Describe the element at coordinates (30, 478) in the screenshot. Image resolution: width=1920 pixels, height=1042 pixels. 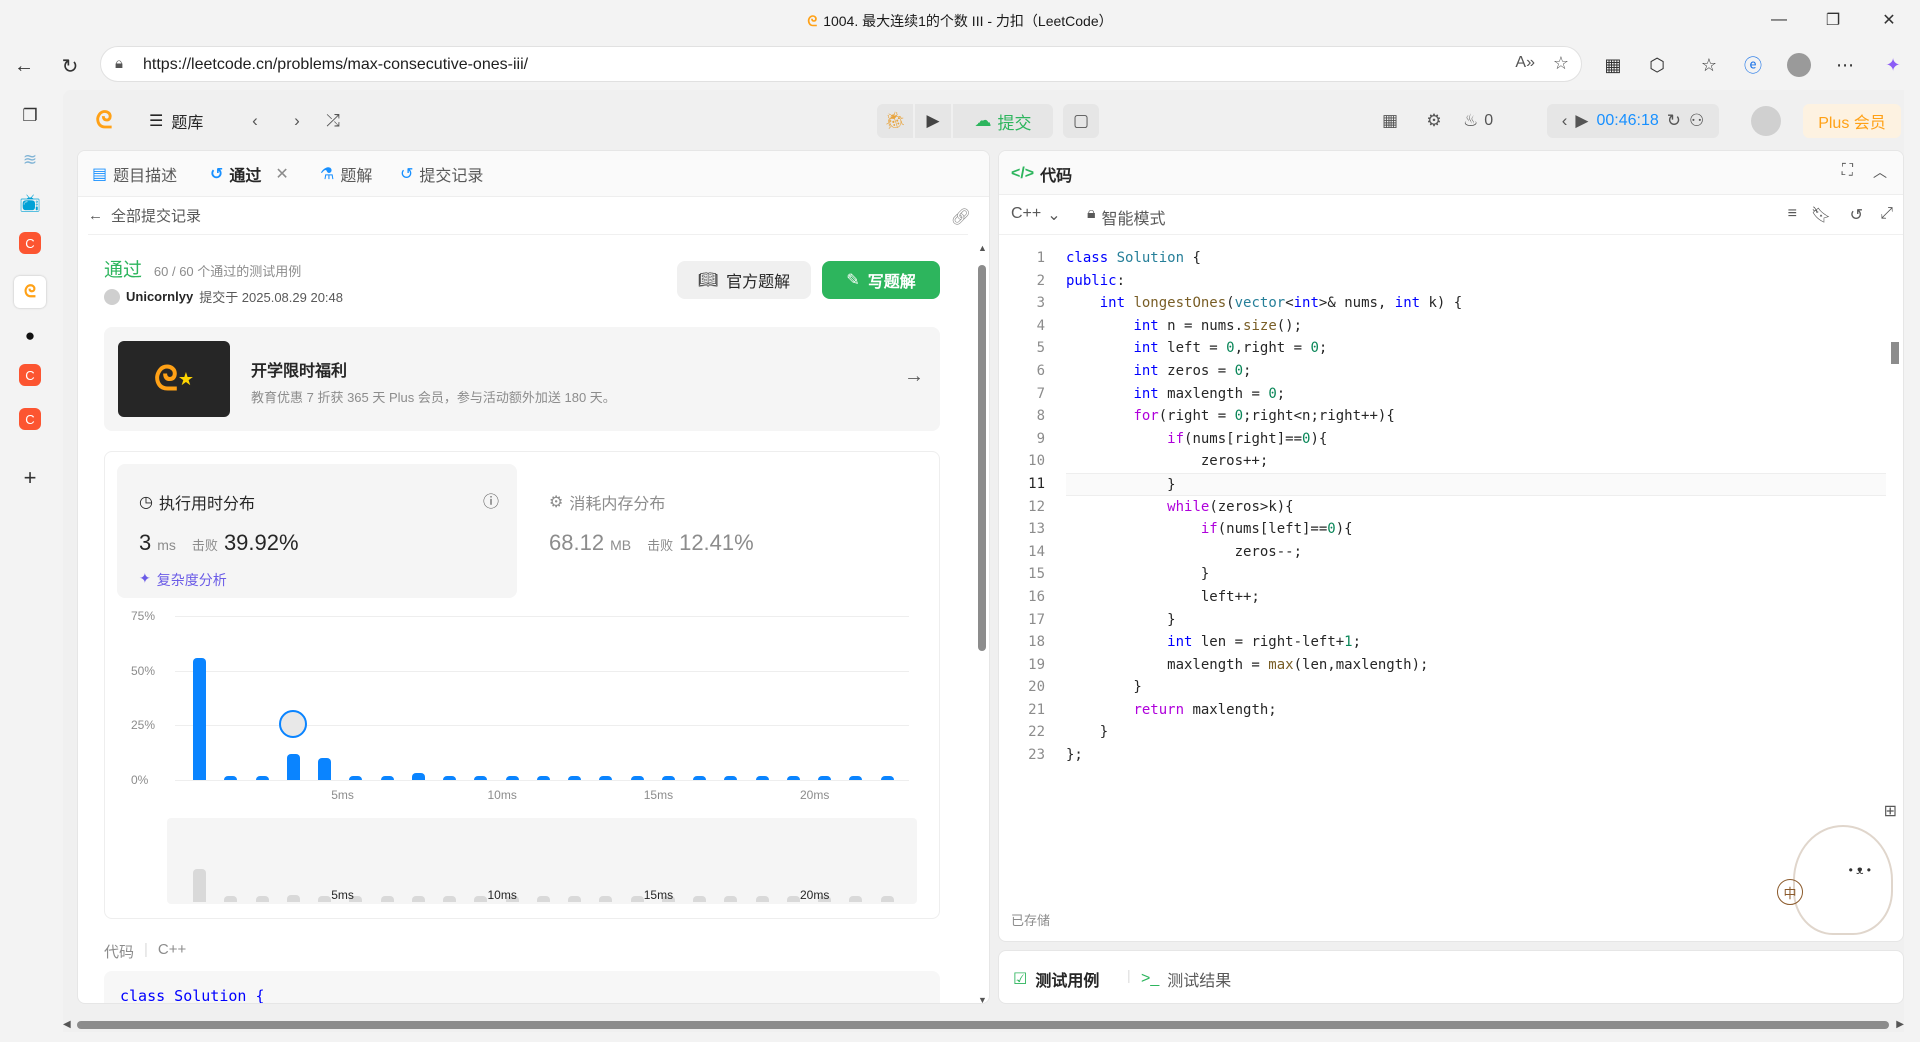
I see `add-tab-icon: +` at that location.